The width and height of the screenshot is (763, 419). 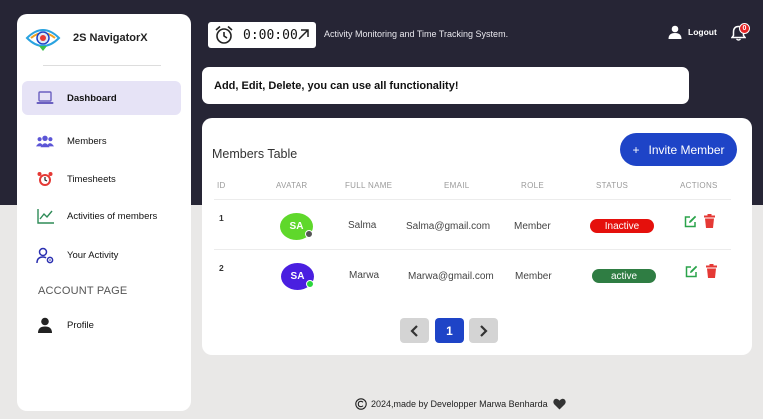 What do you see at coordinates (221, 218) in the screenshot?
I see `row-id: 1` at bounding box center [221, 218].